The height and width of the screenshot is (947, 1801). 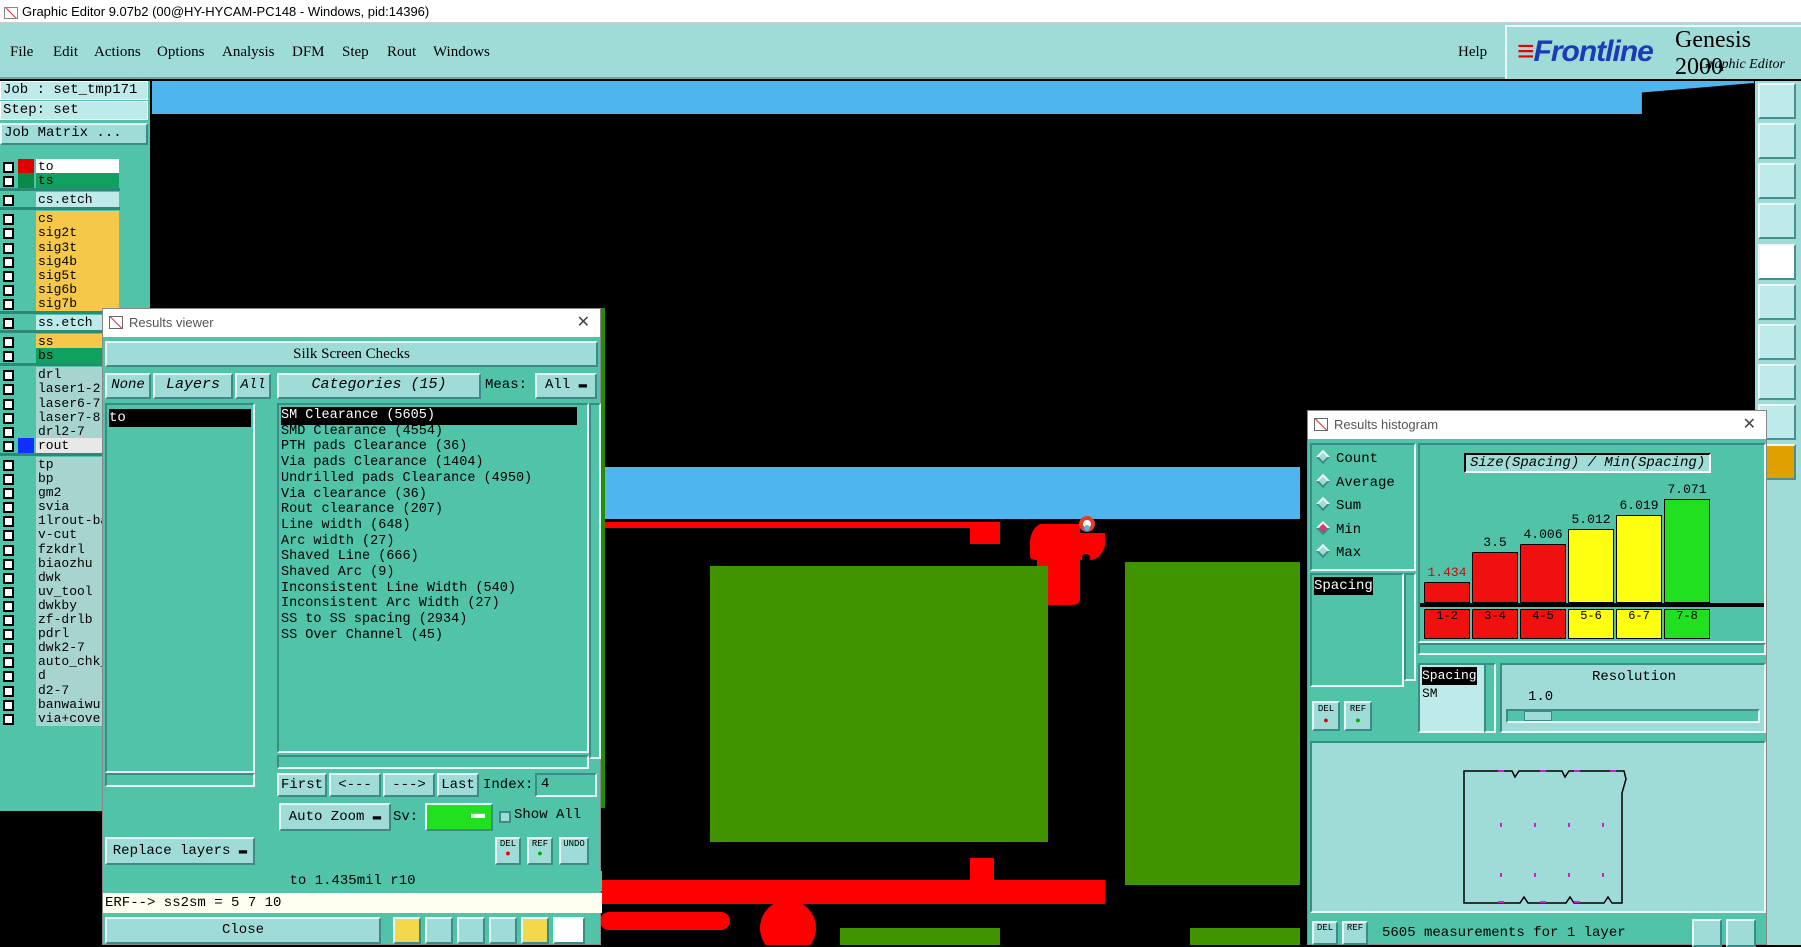 I want to click on mode-radio-min: Min, so click(x=1338, y=529).